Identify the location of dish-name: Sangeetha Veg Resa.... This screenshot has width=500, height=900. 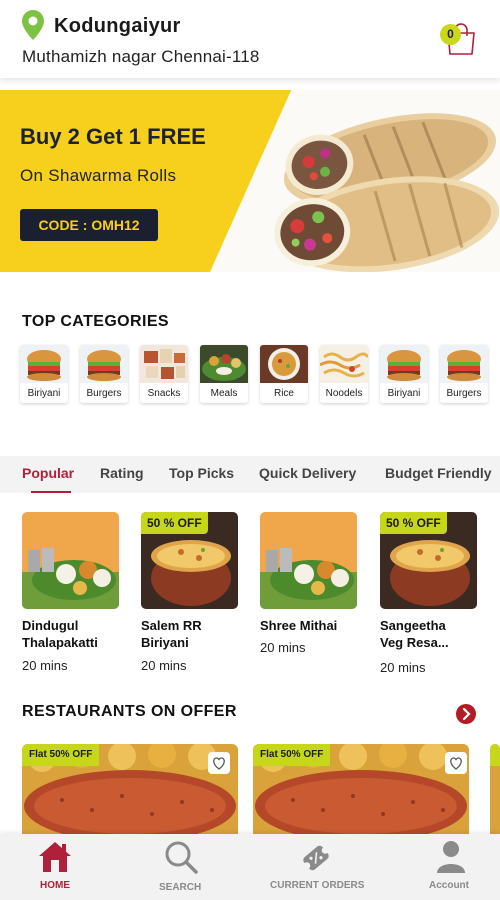
(414, 634).